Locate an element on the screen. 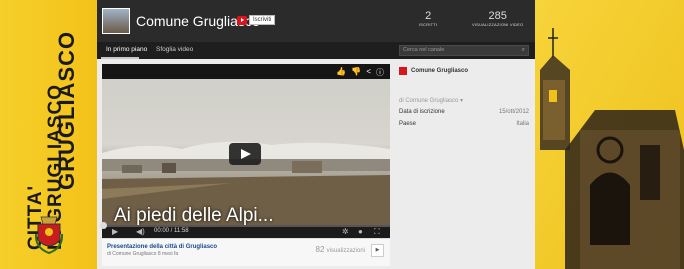 Image resolution: width=684 pixels, height=269 pixels. play-button is located at coordinates (245, 154).